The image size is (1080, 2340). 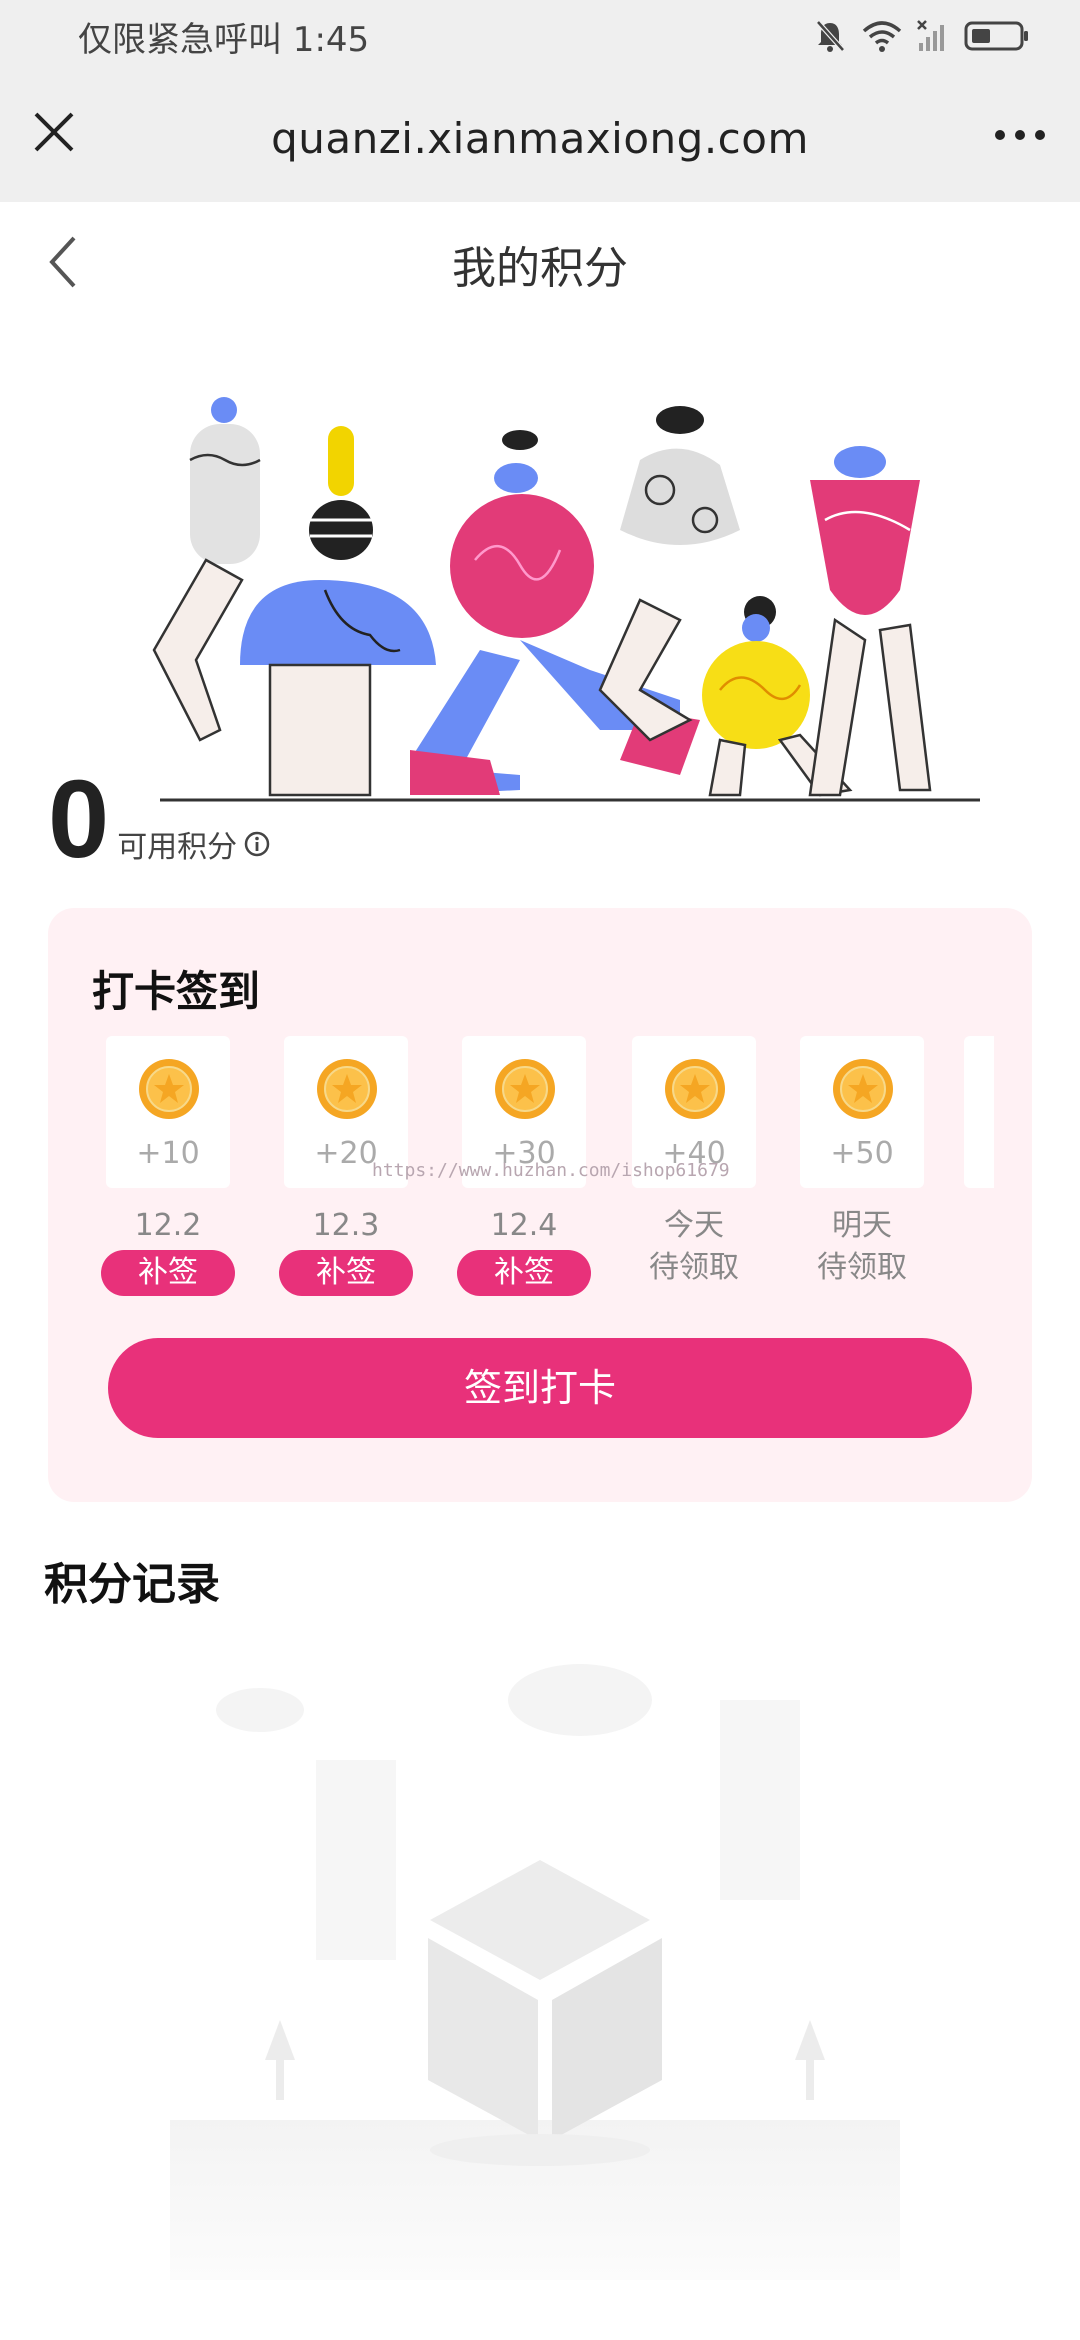 I want to click on watermark: https://www.huzhan.com/ishop61679, so click(x=551, y=1170).